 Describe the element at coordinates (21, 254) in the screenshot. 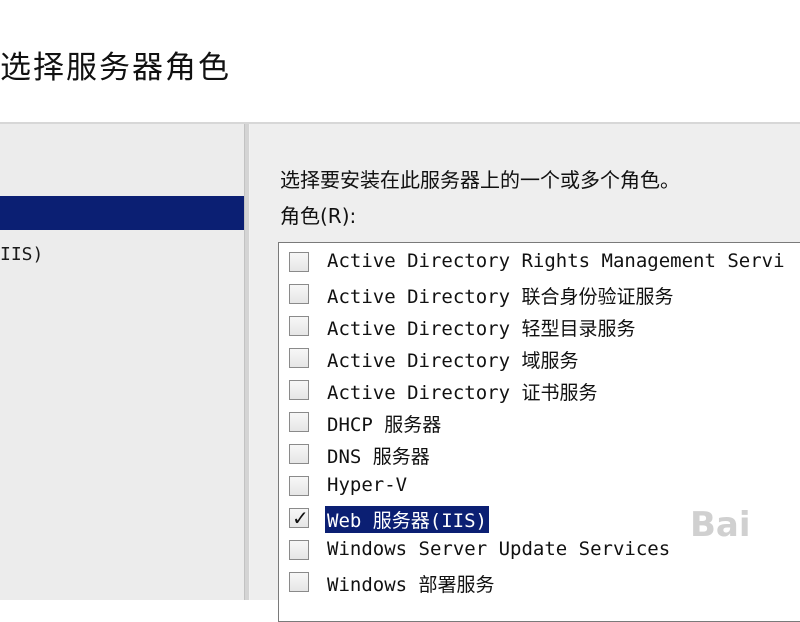

I see `nav-item-web-server-iis: IIS)` at that location.